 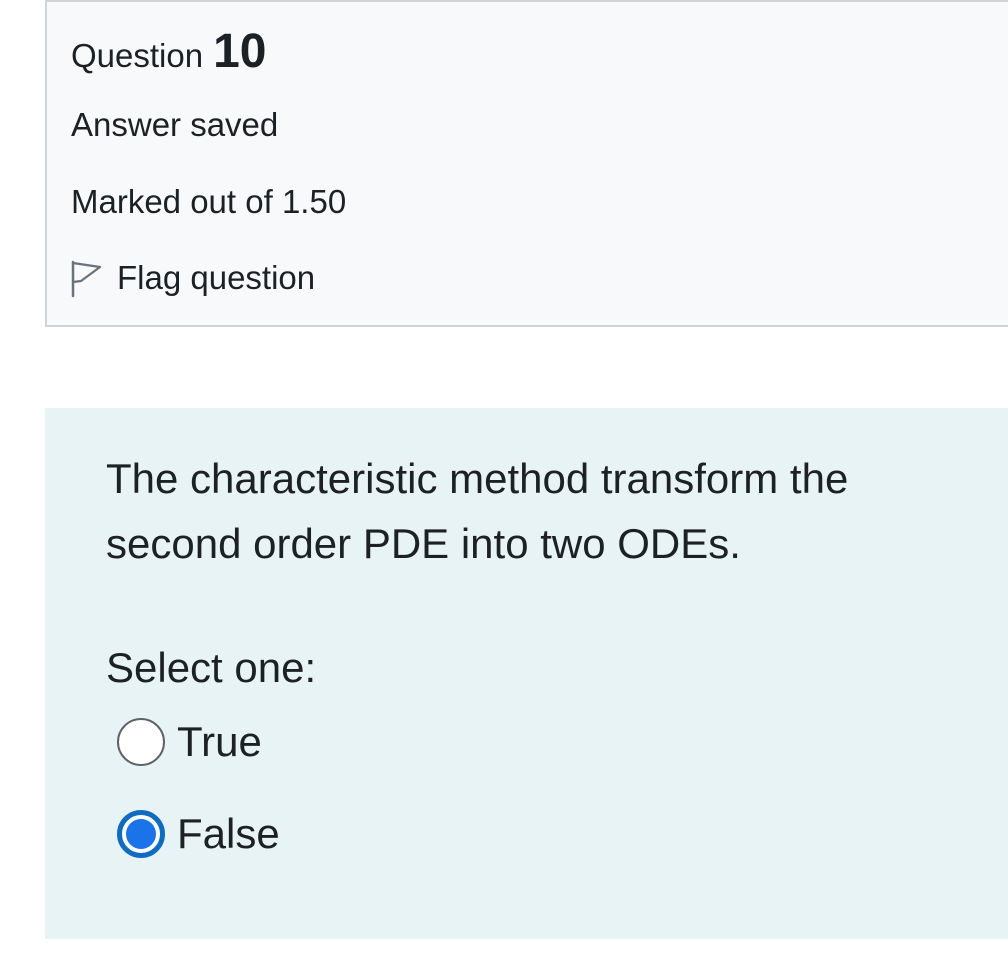 What do you see at coordinates (86, 278) in the screenshot?
I see `flag-outline-icon` at bounding box center [86, 278].